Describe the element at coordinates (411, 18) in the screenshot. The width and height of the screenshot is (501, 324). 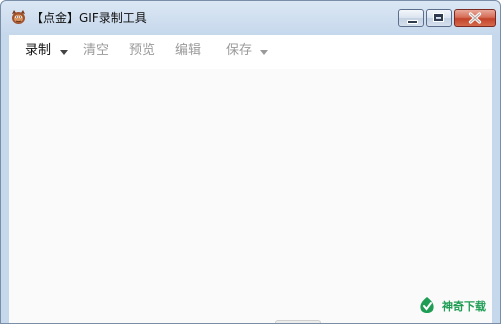
I see `minimize-button` at that location.